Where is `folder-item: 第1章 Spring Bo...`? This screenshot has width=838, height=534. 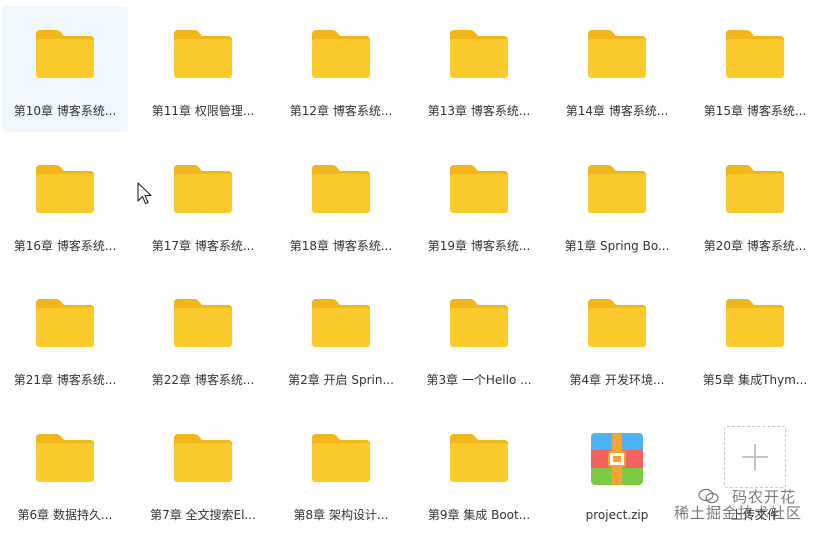 folder-item: 第1章 Spring Bo... is located at coordinates (617, 204).